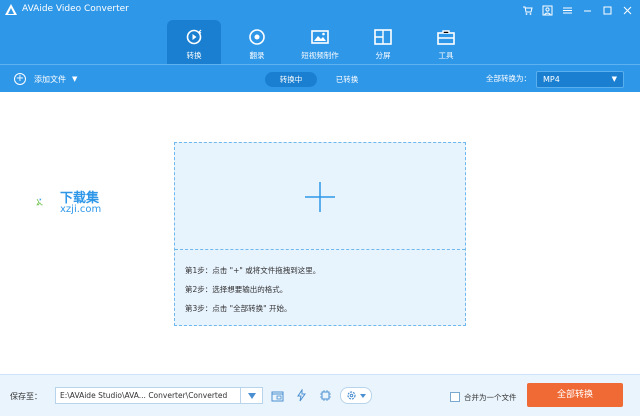  Describe the element at coordinates (551, 79) in the screenshot. I see `output-format-value: MP4` at that location.